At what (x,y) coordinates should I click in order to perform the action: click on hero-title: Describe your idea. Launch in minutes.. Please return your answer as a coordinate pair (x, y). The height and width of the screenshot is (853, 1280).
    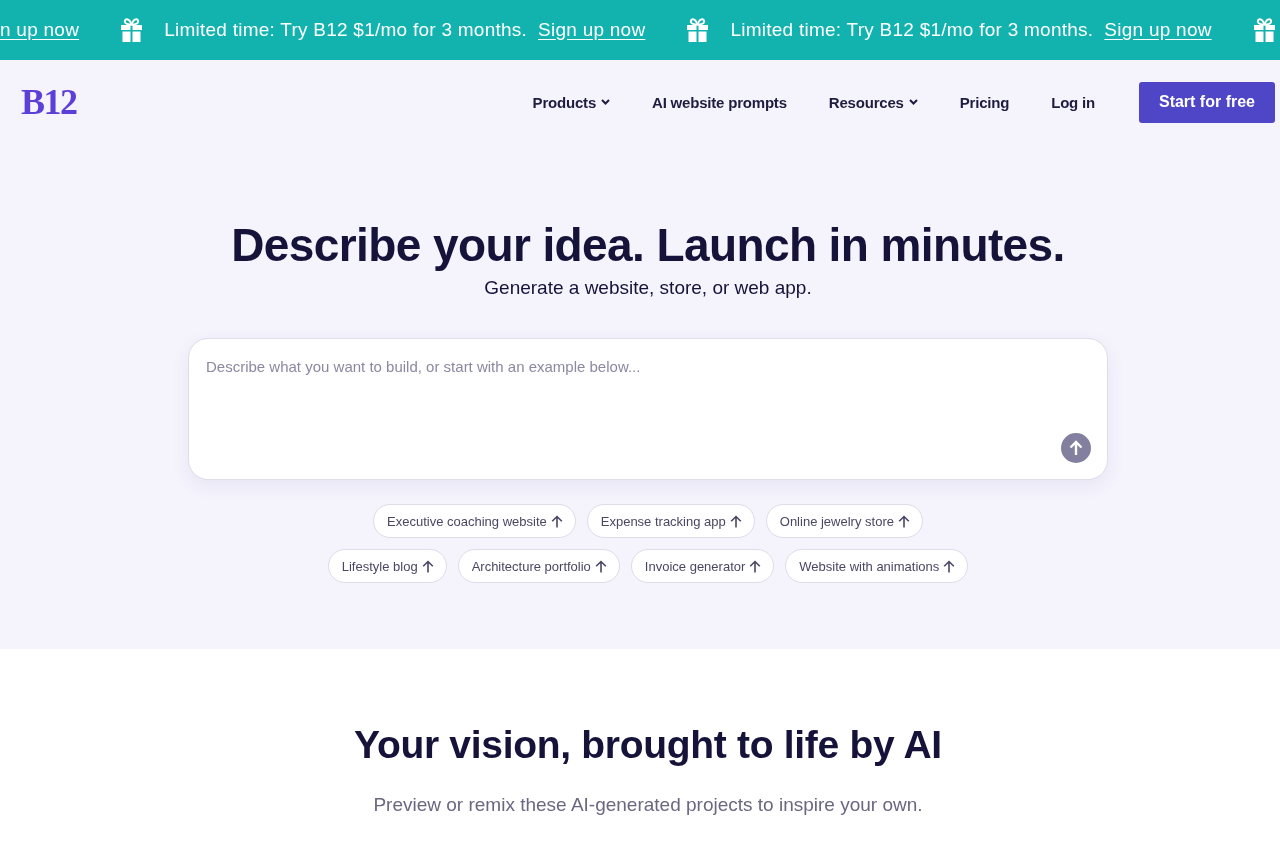
    Looking at the image, I should click on (648, 245).